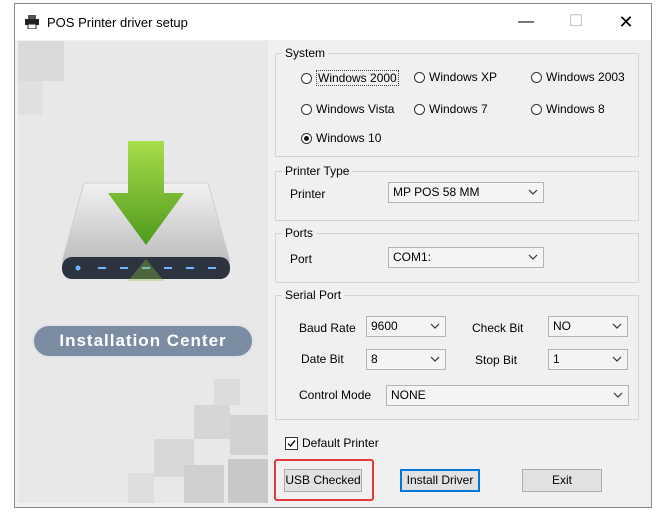  What do you see at coordinates (335, 395) in the screenshot?
I see `control-mode-label: Control Mode` at bounding box center [335, 395].